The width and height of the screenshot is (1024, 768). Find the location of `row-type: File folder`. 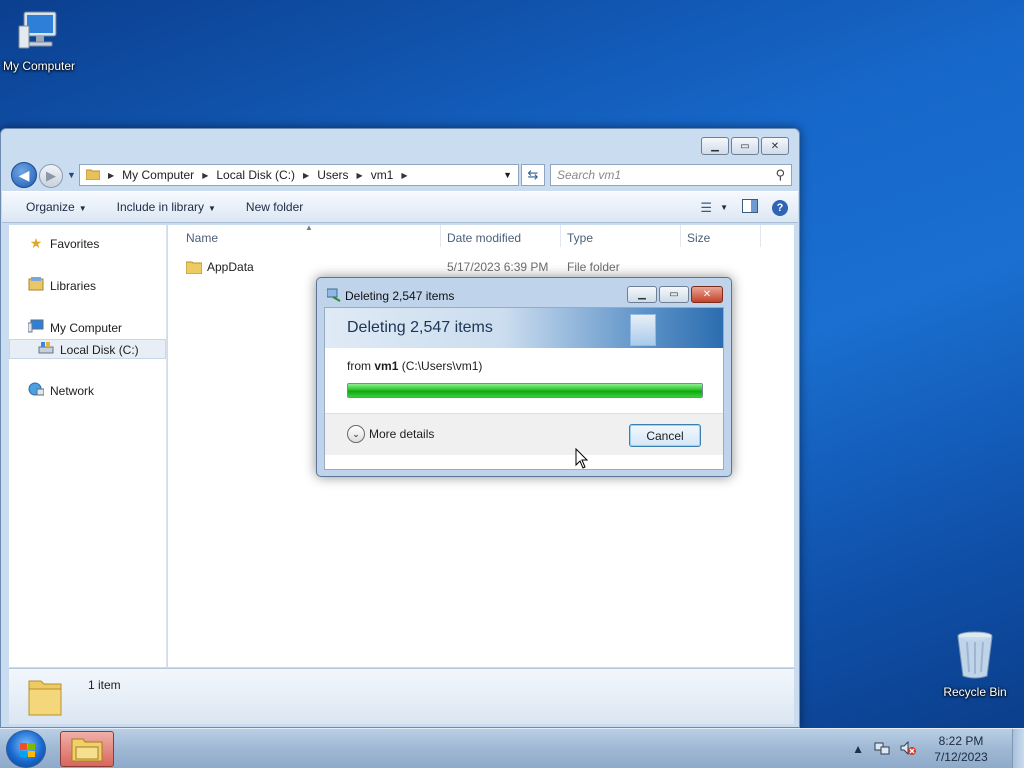

row-type: File folder is located at coordinates (593, 267).